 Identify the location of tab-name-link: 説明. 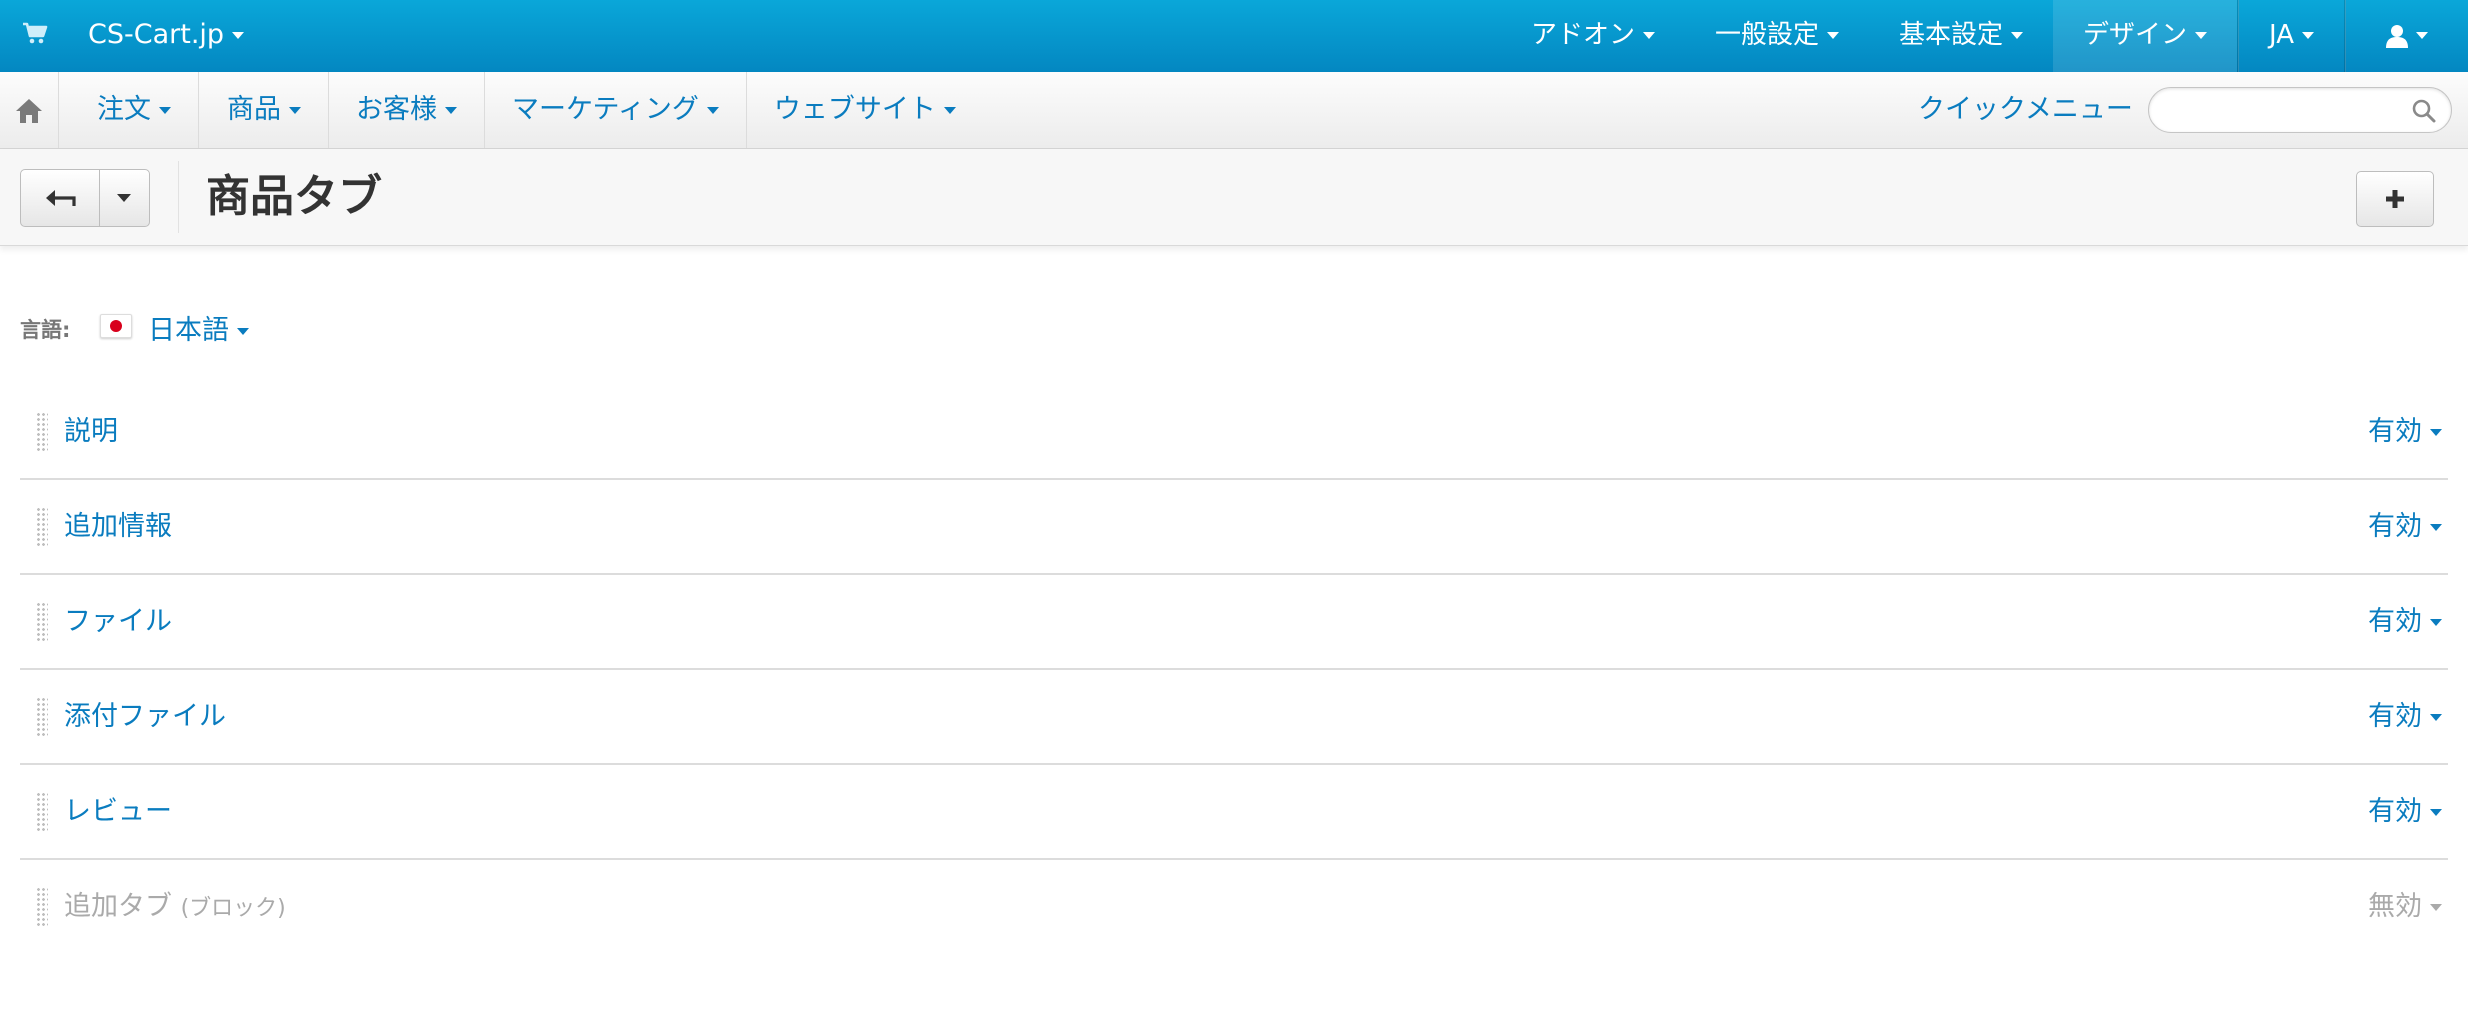
(91, 428).